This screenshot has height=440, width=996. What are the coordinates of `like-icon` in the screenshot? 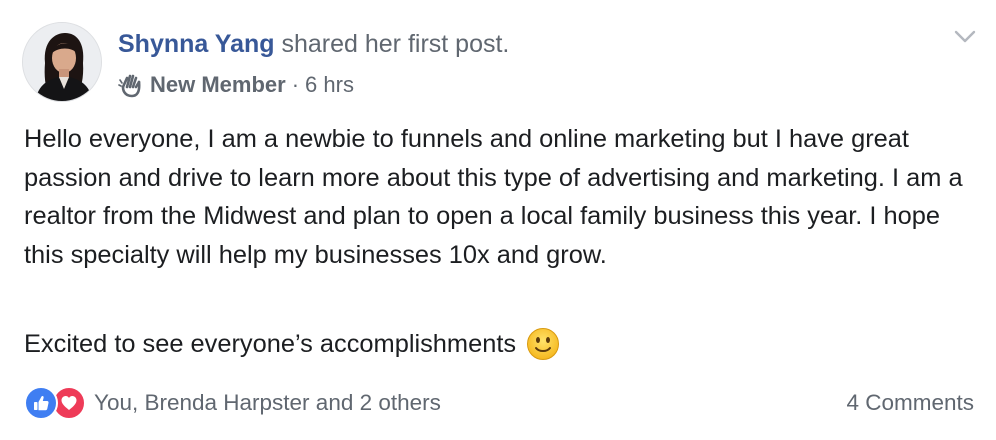 It's located at (41, 403).